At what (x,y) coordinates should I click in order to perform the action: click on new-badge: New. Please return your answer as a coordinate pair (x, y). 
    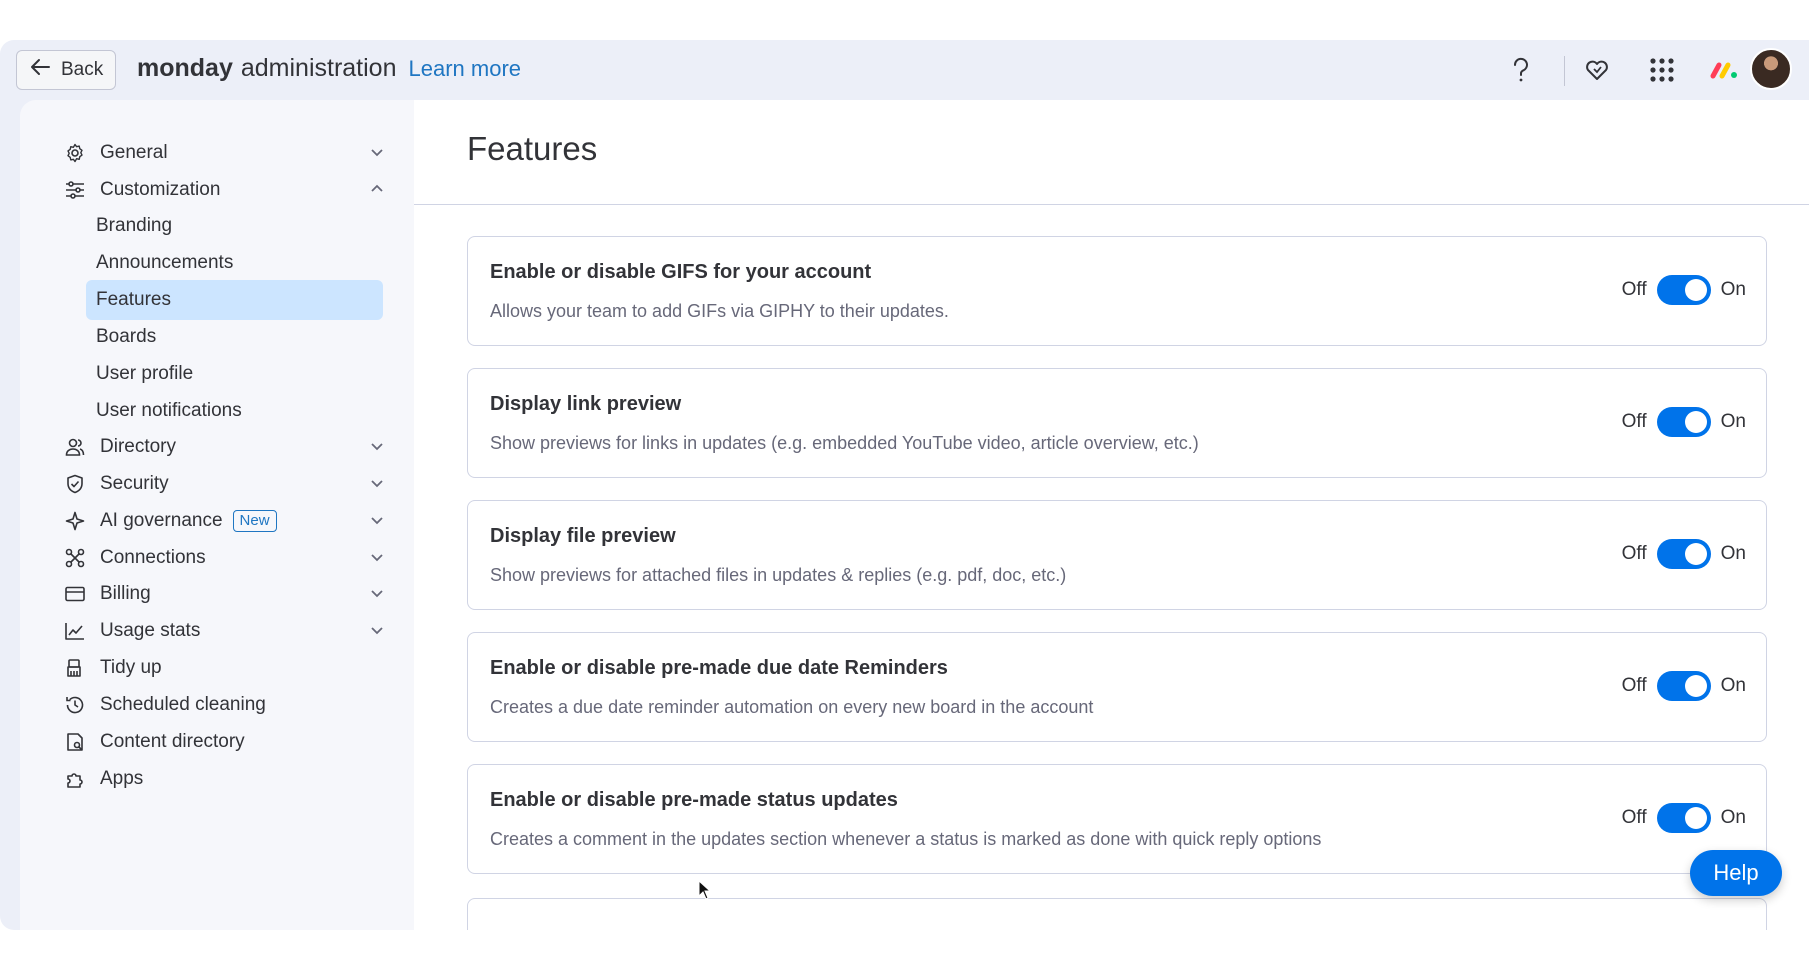
    Looking at the image, I should click on (254, 521).